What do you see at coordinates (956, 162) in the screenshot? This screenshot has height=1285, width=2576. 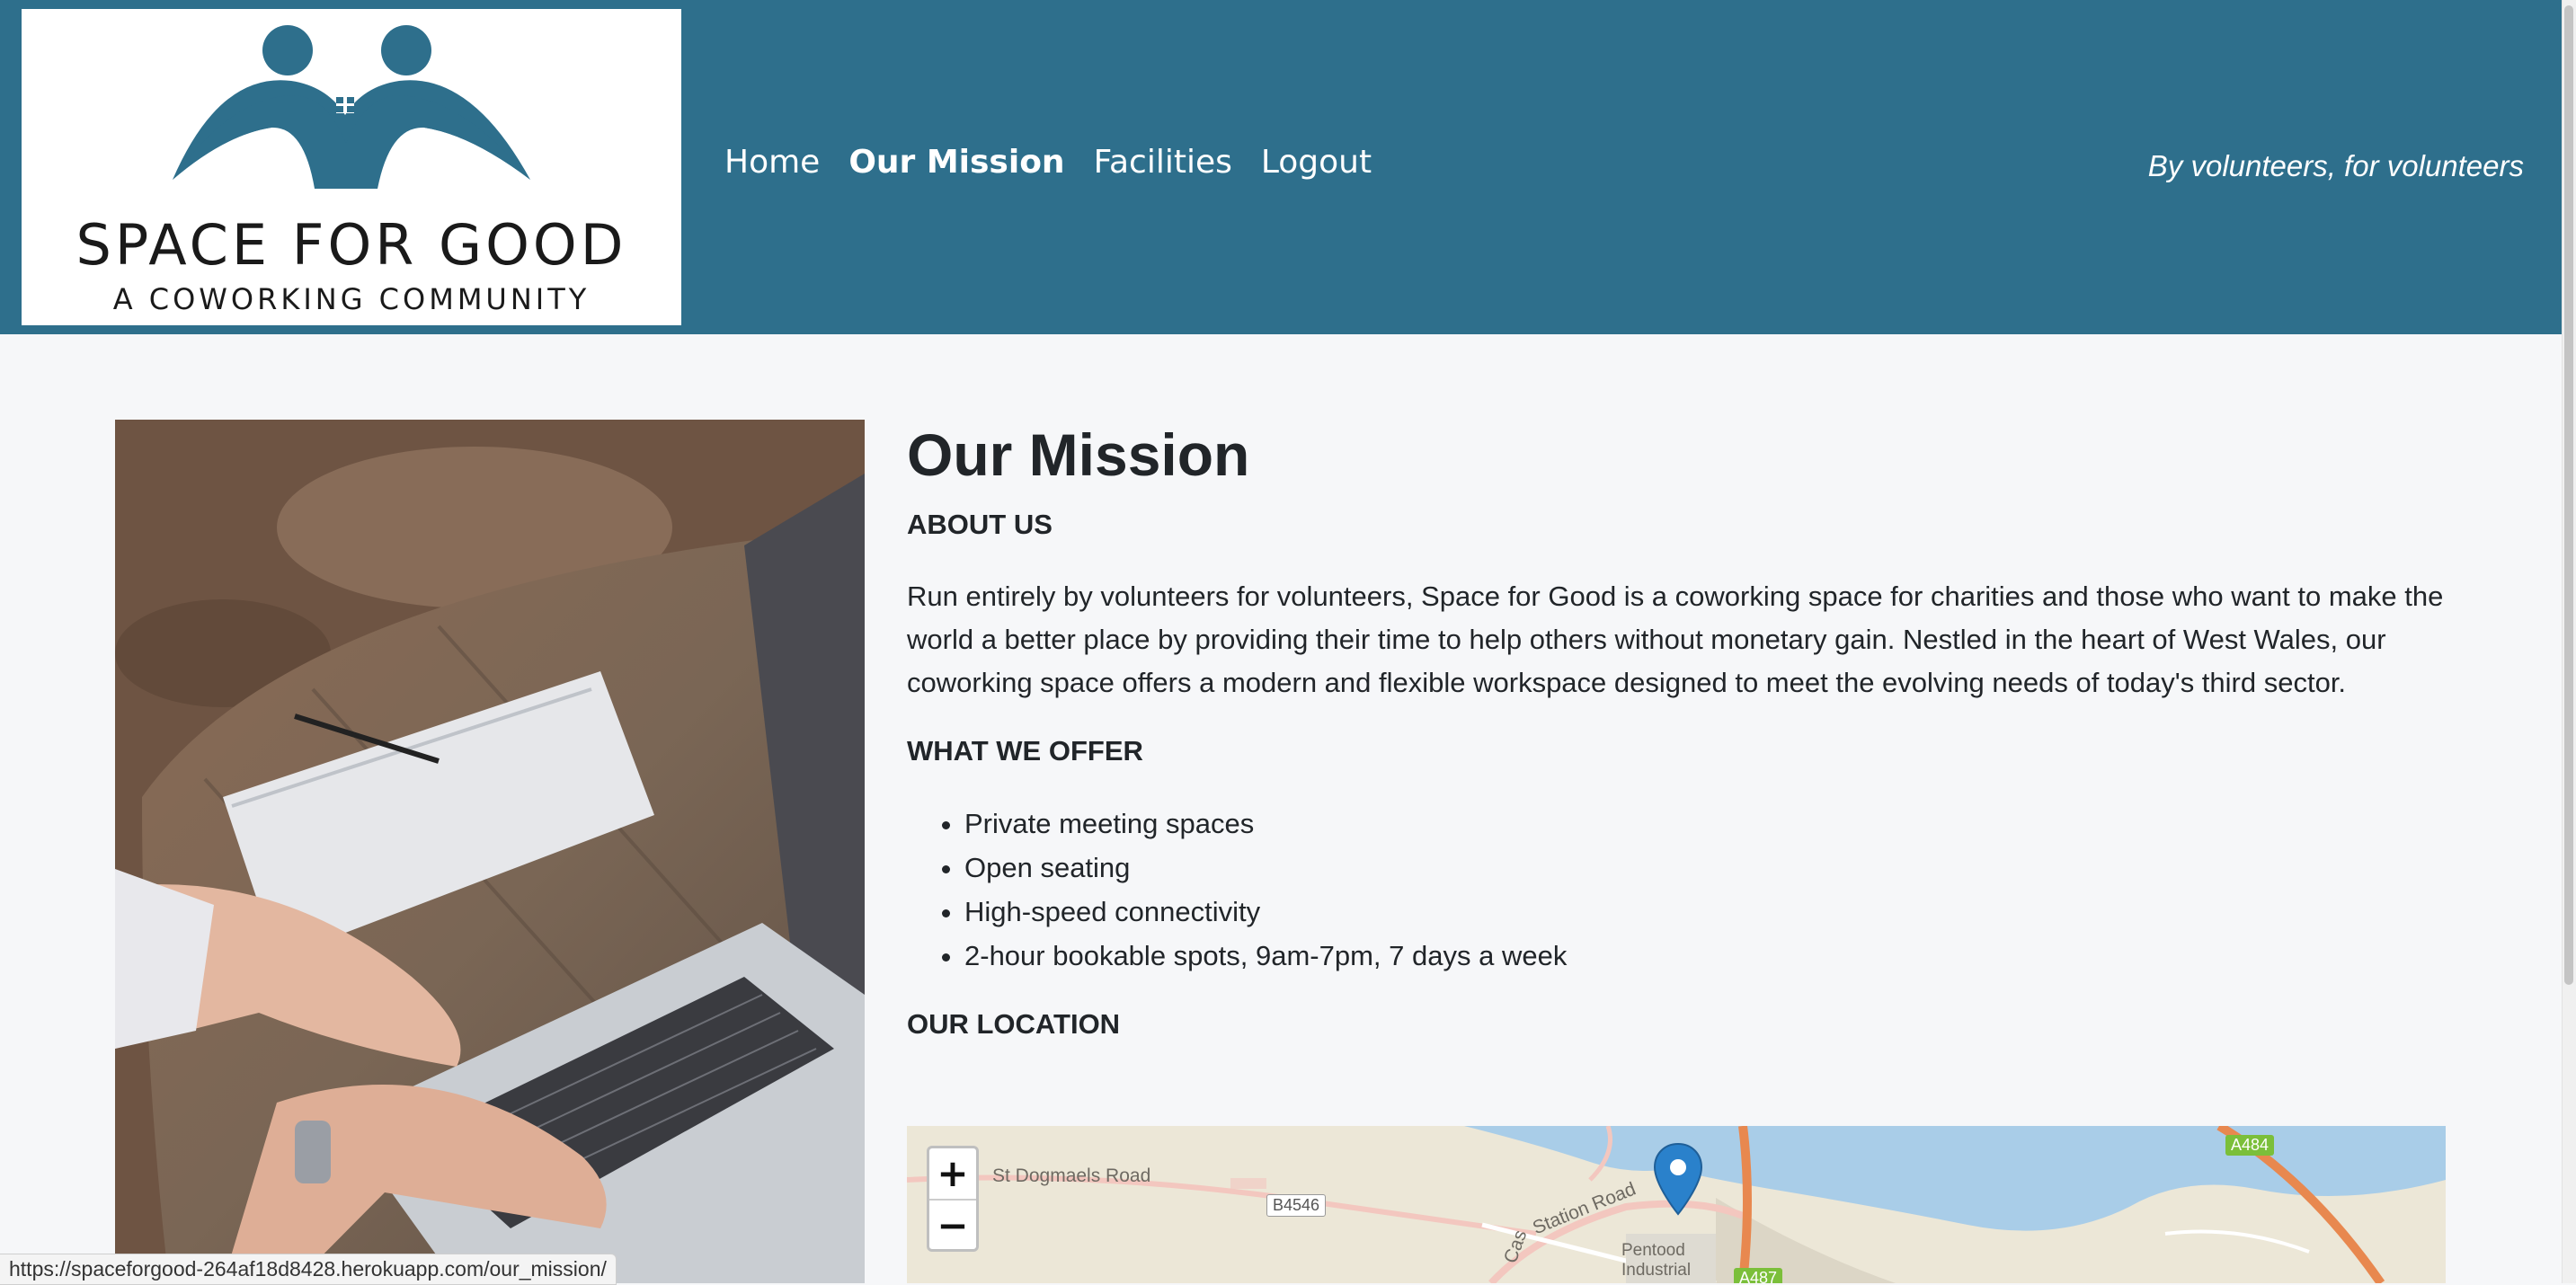 I see `nav-our-mission: Our Mission` at bounding box center [956, 162].